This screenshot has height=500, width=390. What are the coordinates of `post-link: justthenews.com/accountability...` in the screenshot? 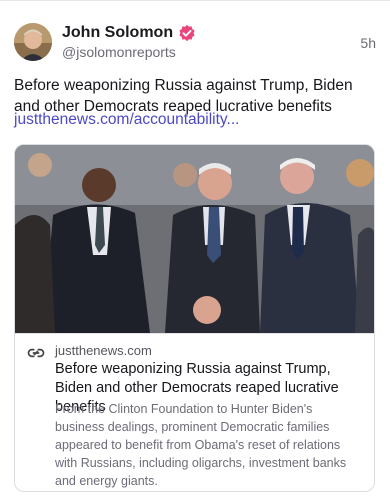 It's located at (126, 120).